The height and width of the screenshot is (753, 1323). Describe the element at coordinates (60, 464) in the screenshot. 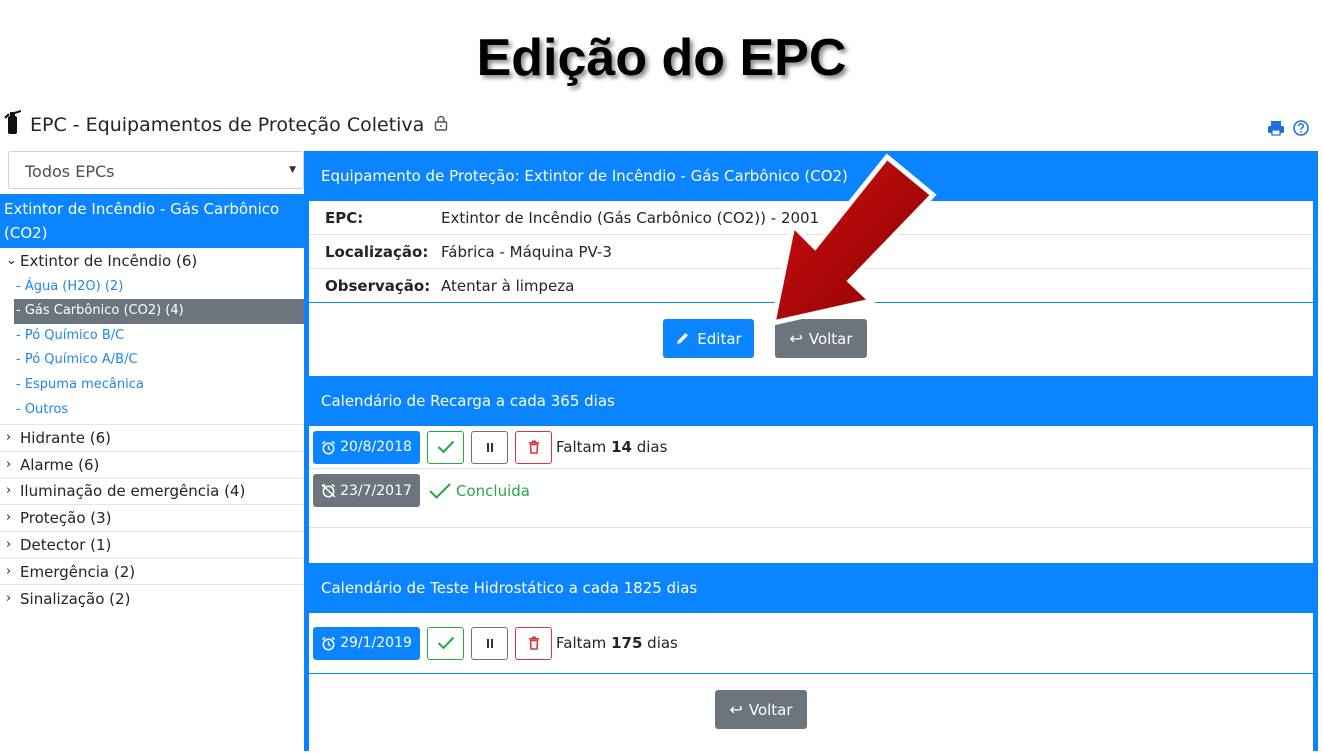

I see `tree-group-label: Alarme (6)` at that location.